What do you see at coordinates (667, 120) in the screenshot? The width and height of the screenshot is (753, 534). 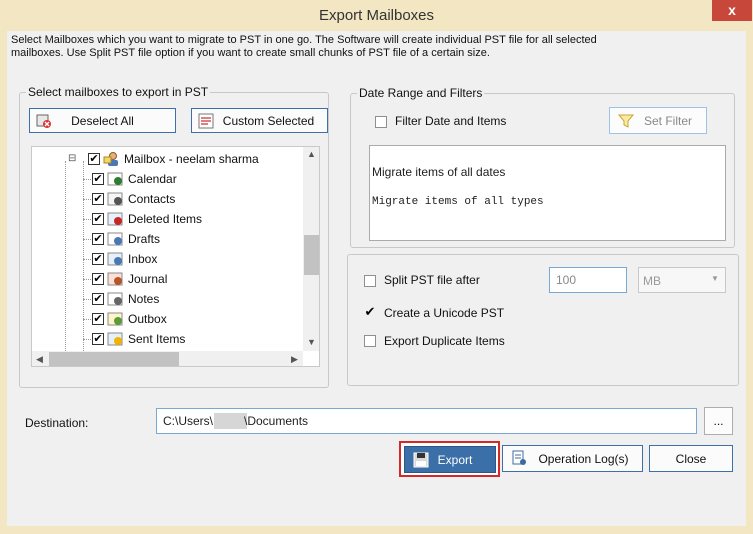 I see `set-filter-label: Set Filter` at bounding box center [667, 120].